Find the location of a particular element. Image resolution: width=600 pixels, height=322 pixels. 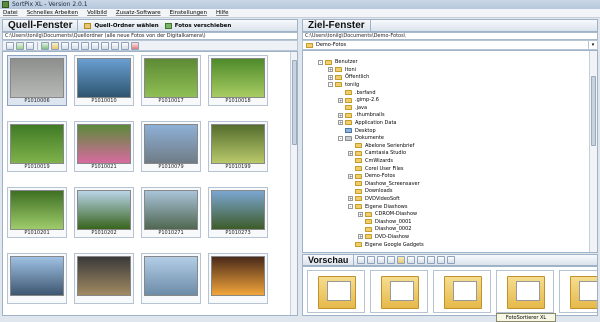

menu-datei: Datei is located at coordinates (10, 13).